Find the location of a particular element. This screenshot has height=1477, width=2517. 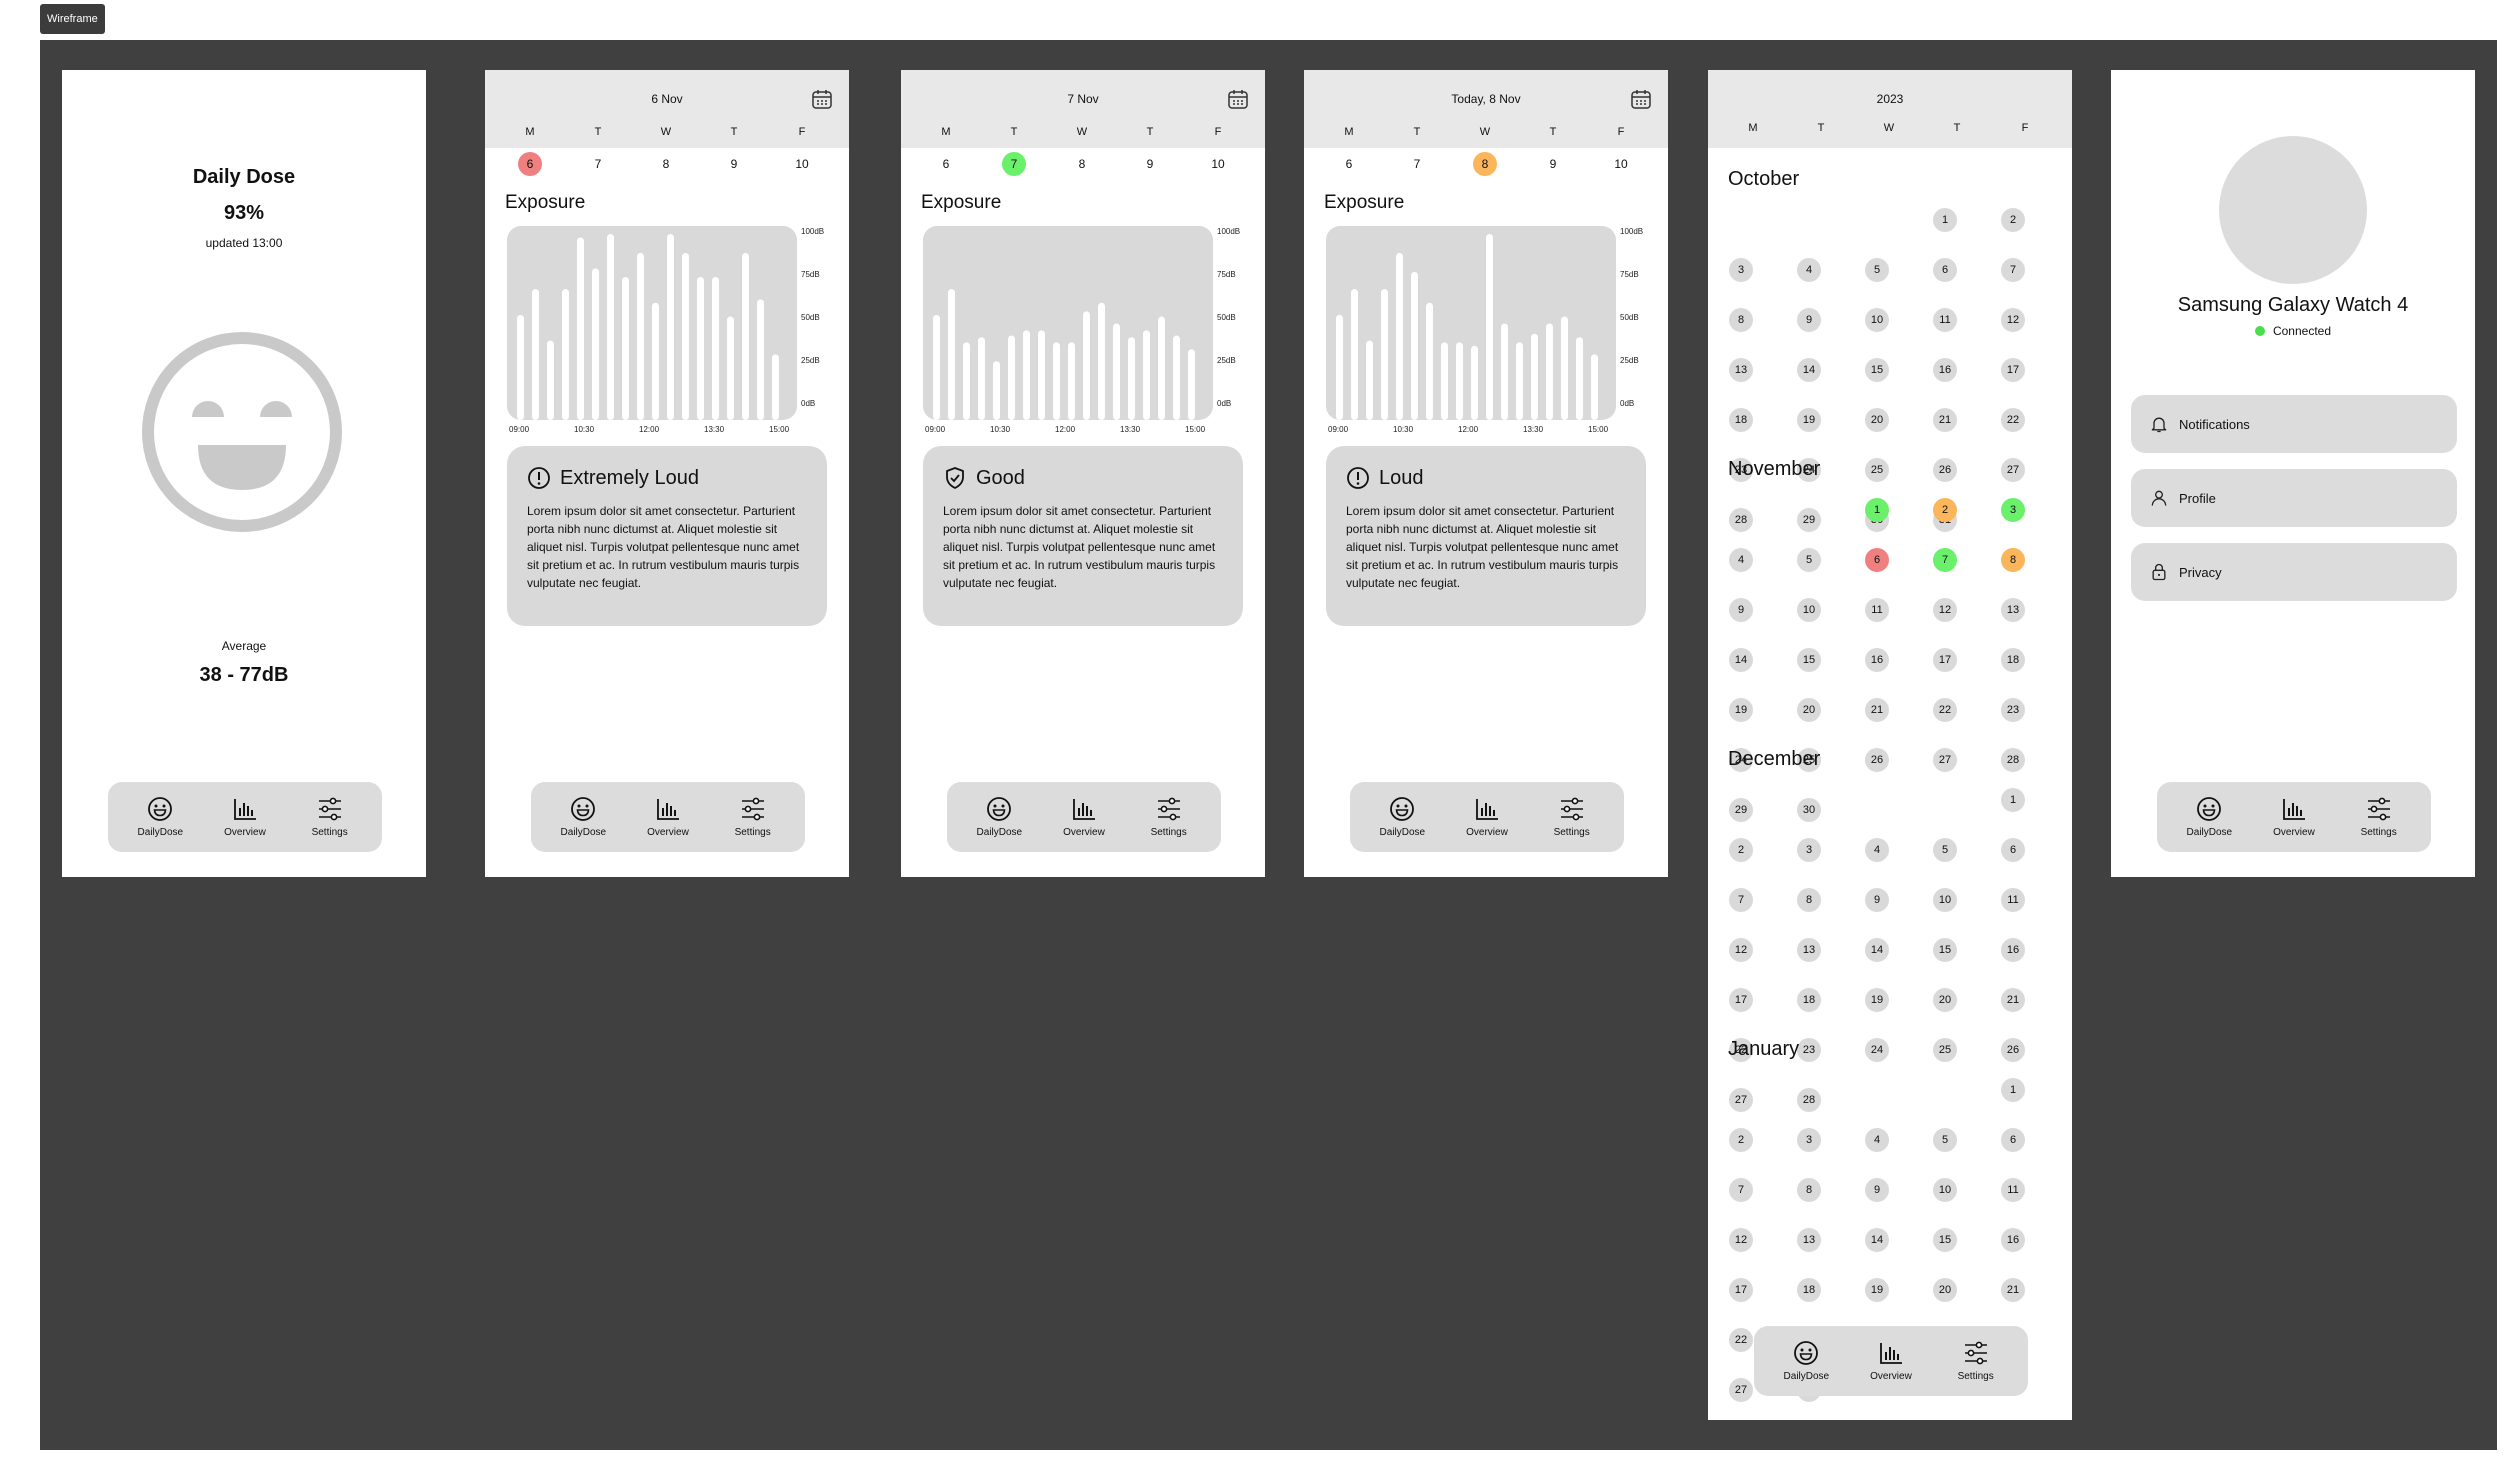

calendar-day: 7 is located at coordinates (1741, 900).